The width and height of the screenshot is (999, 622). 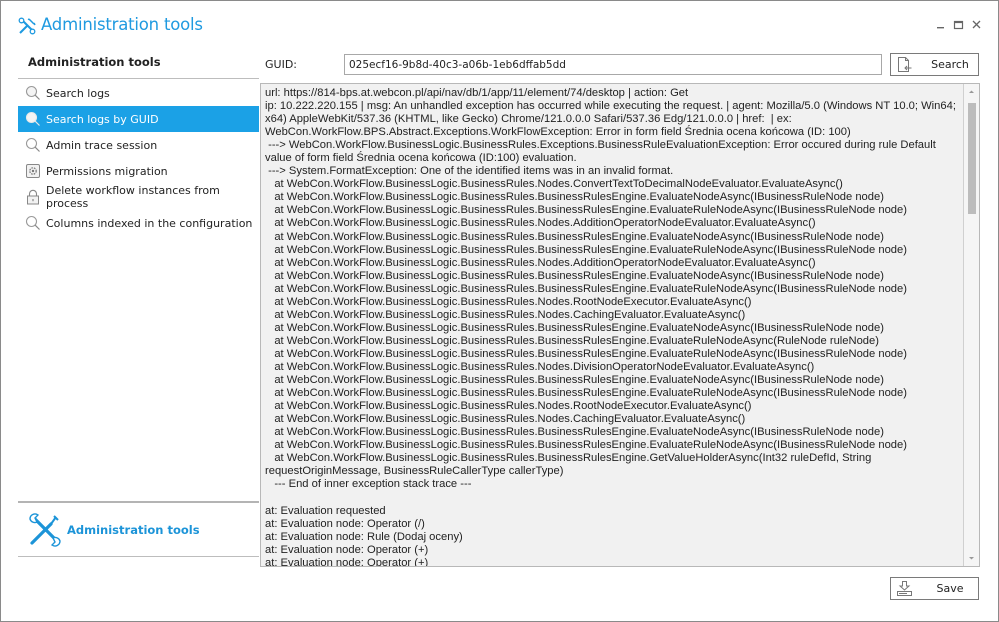 I want to click on sidebar-item-admin-trace-session: Admin trace session, so click(x=138, y=145).